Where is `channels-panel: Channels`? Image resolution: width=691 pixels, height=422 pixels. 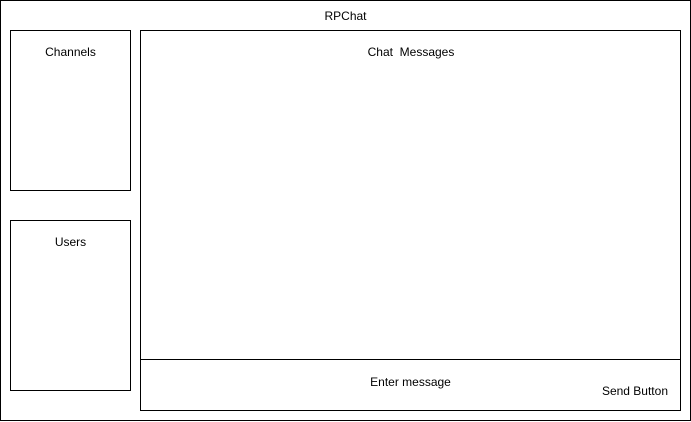
channels-panel: Channels is located at coordinates (70, 110).